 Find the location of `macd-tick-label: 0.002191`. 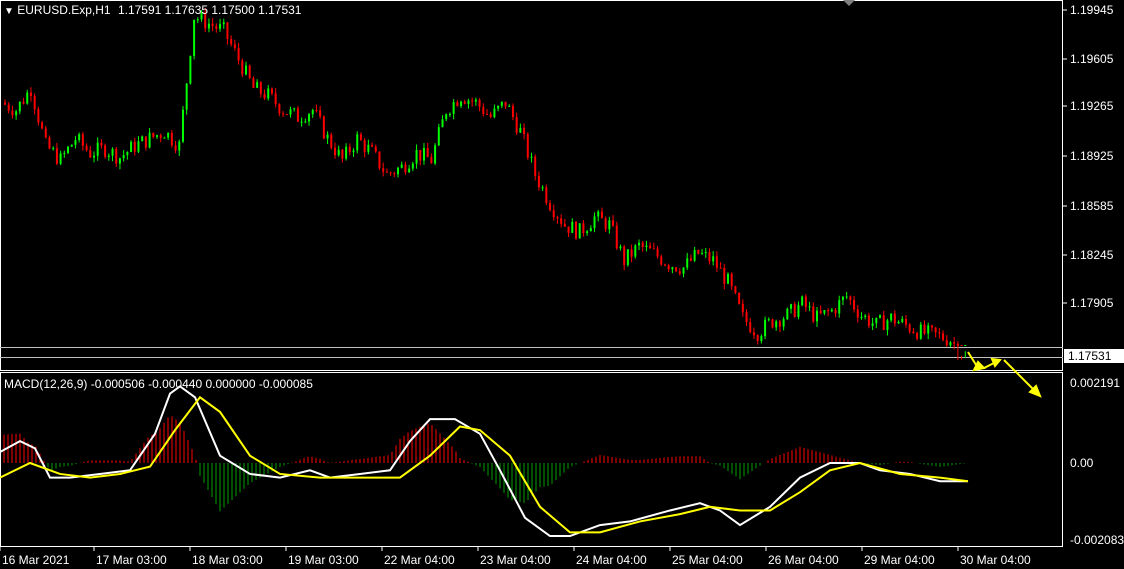

macd-tick-label: 0.002191 is located at coordinates (1095, 383).